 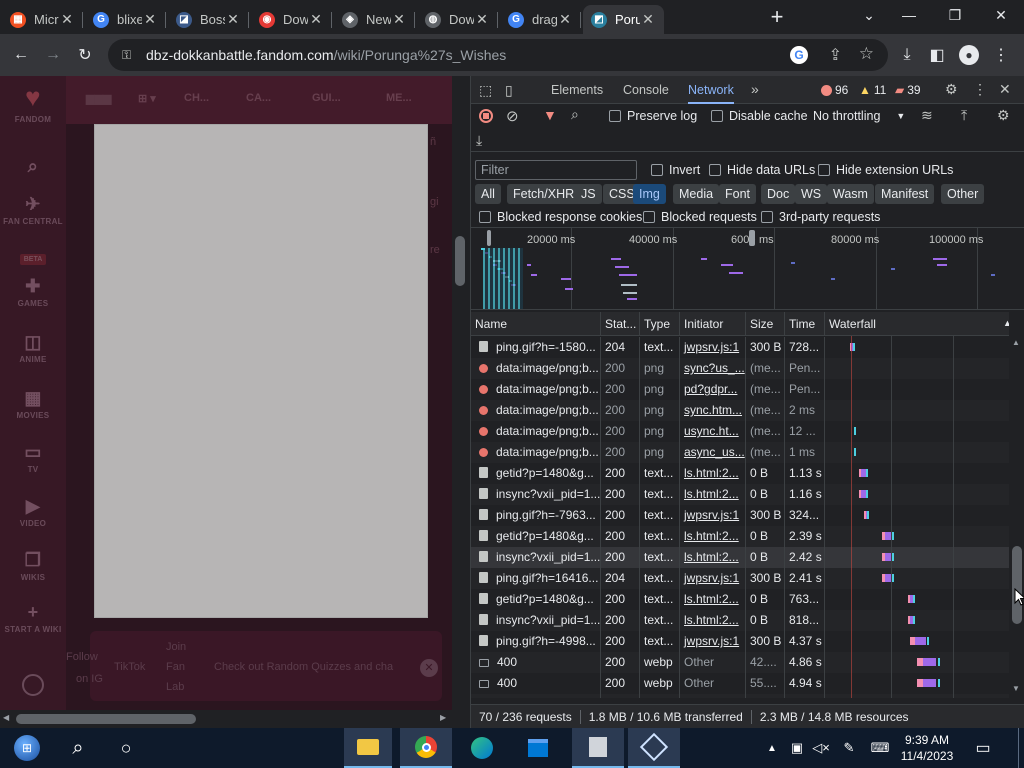 I want to click on show-hidden-icons: ▲, so click(x=772, y=748).